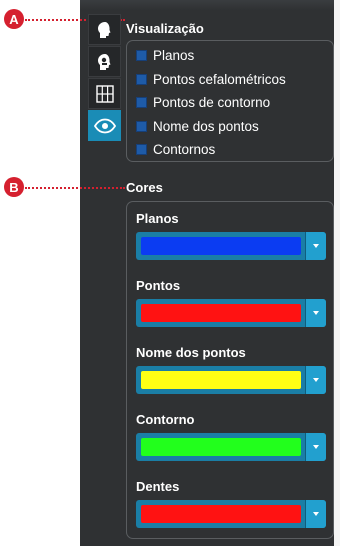  I want to click on option-planos: Planos, so click(230, 56).